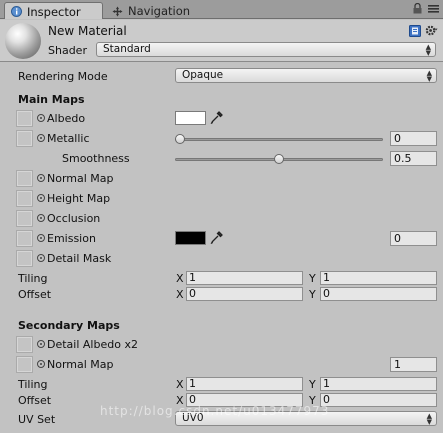 The image size is (443, 433). Describe the element at coordinates (24, 198) in the screenshot. I see `height-map-texture-slot` at that location.